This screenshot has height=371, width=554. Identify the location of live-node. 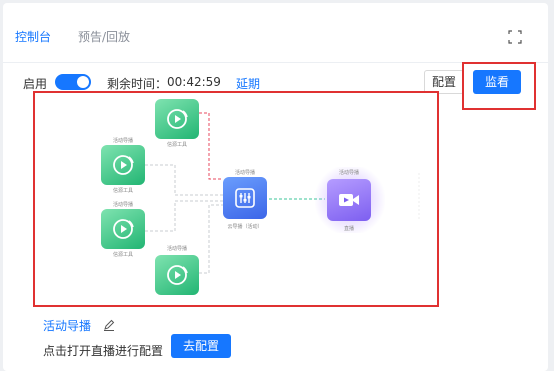
(349, 200).